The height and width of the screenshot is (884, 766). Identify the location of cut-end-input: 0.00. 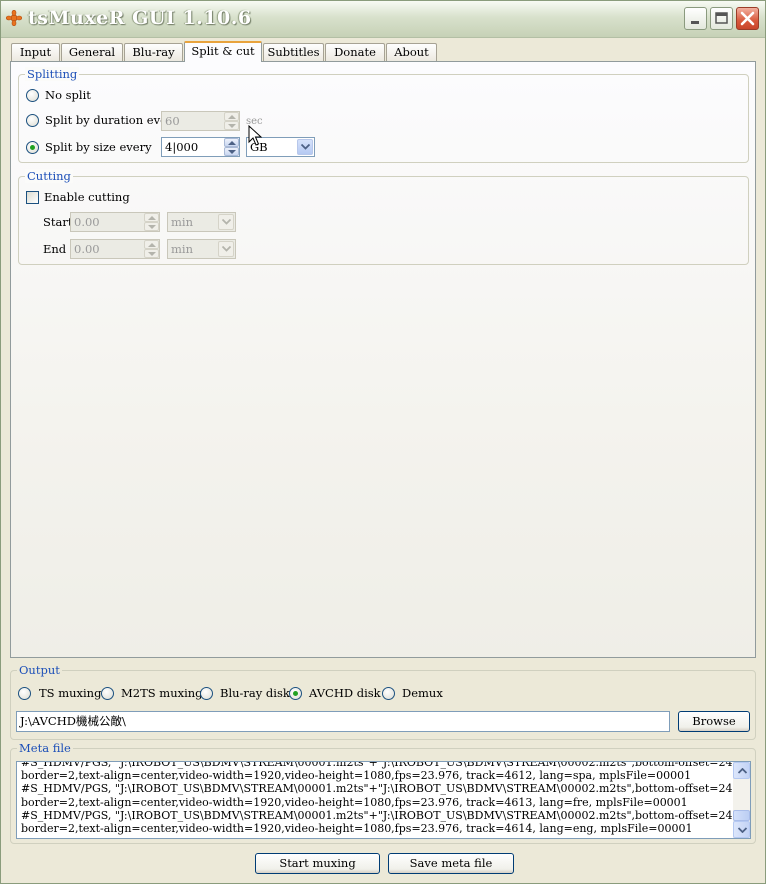
(115, 249).